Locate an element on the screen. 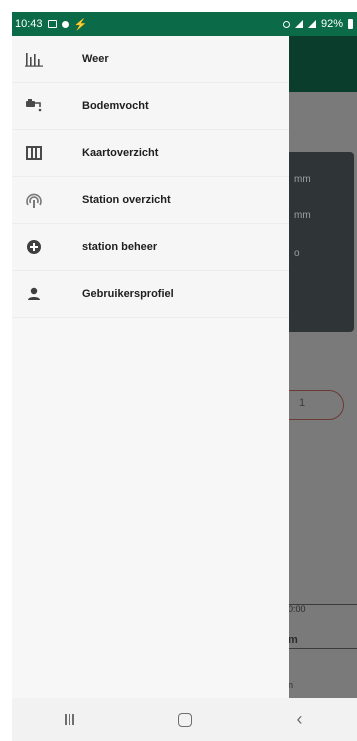 The width and height of the screenshot is (357, 741). status-time: 10:43 is located at coordinates (29, 24).